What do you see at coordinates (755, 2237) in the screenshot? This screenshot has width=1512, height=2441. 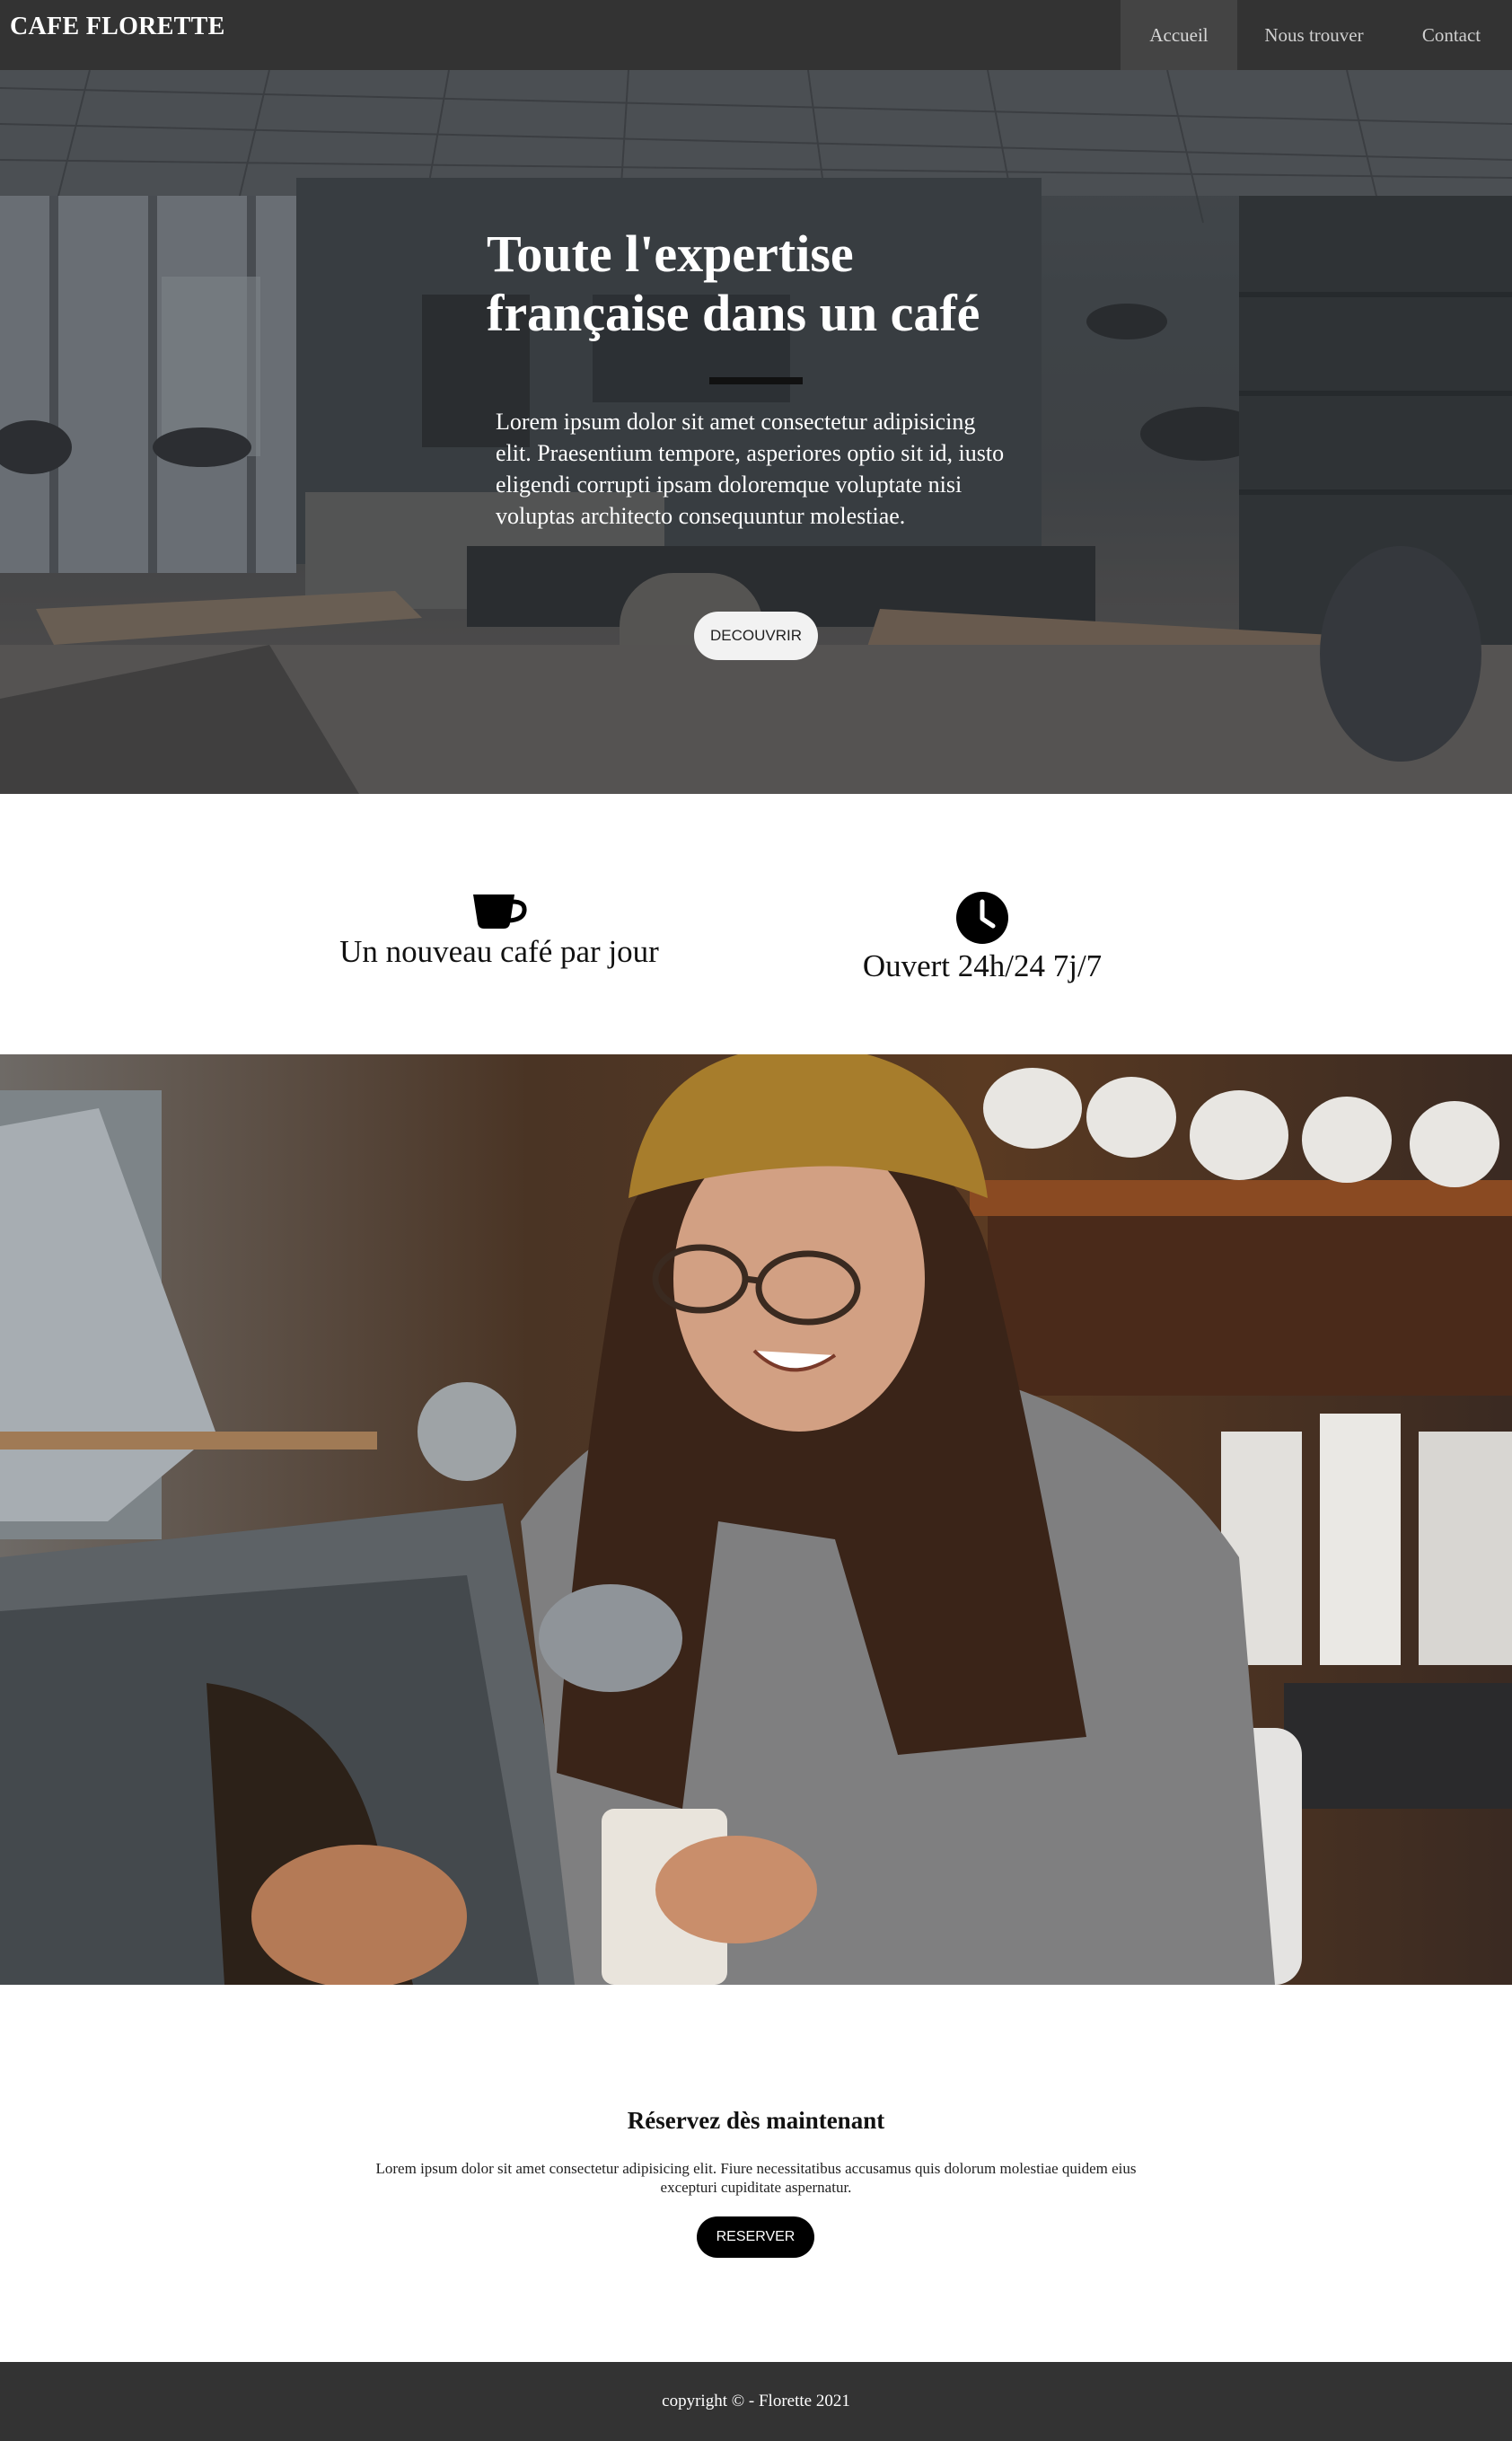 I see `reserve-button: RESERVER` at bounding box center [755, 2237].